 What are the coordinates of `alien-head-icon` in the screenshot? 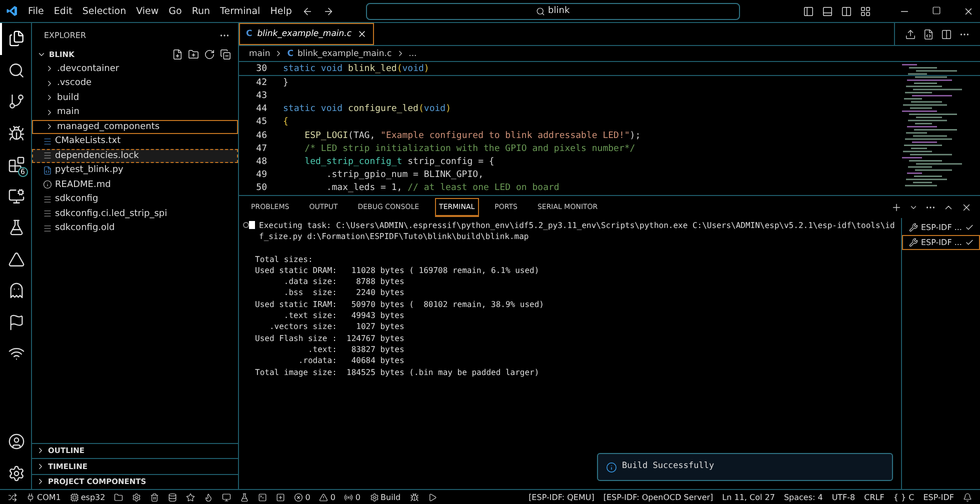 It's located at (16, 291).